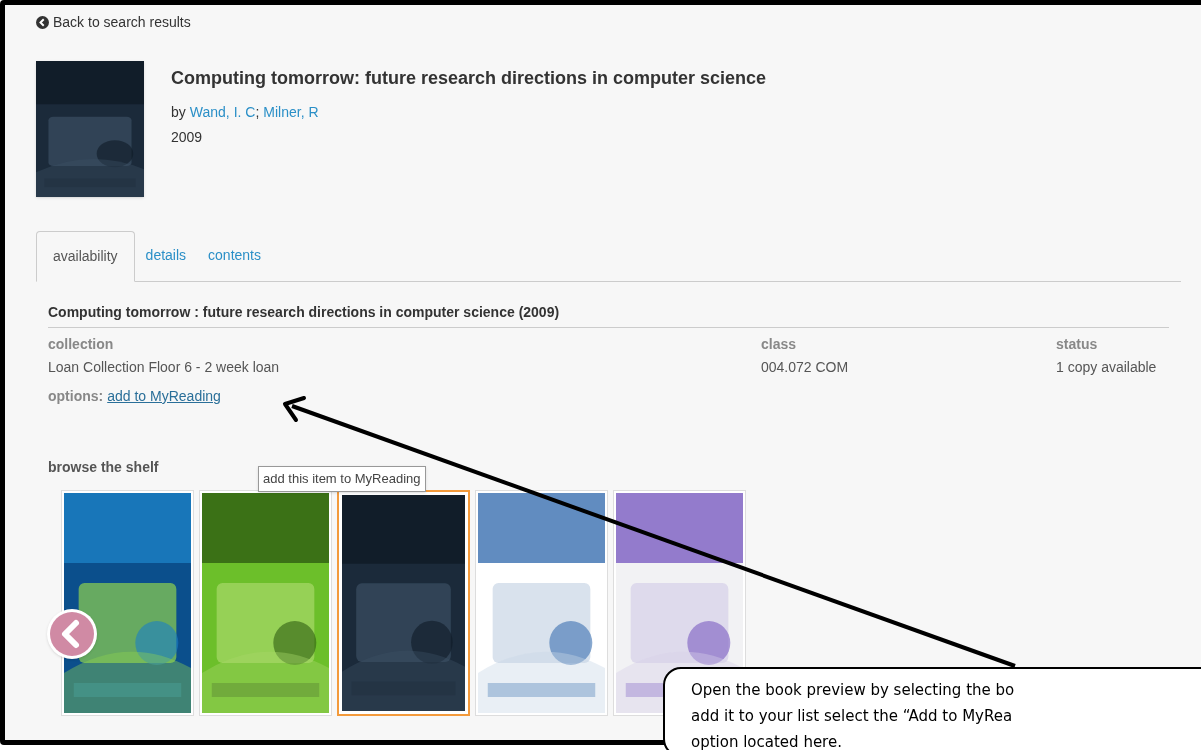 The width and height of the screenshot is (1201, 750). What do you see at coordinates (81, 344) in the screenshot?
I see `column-label: collection` at bounding box center [81, 344].